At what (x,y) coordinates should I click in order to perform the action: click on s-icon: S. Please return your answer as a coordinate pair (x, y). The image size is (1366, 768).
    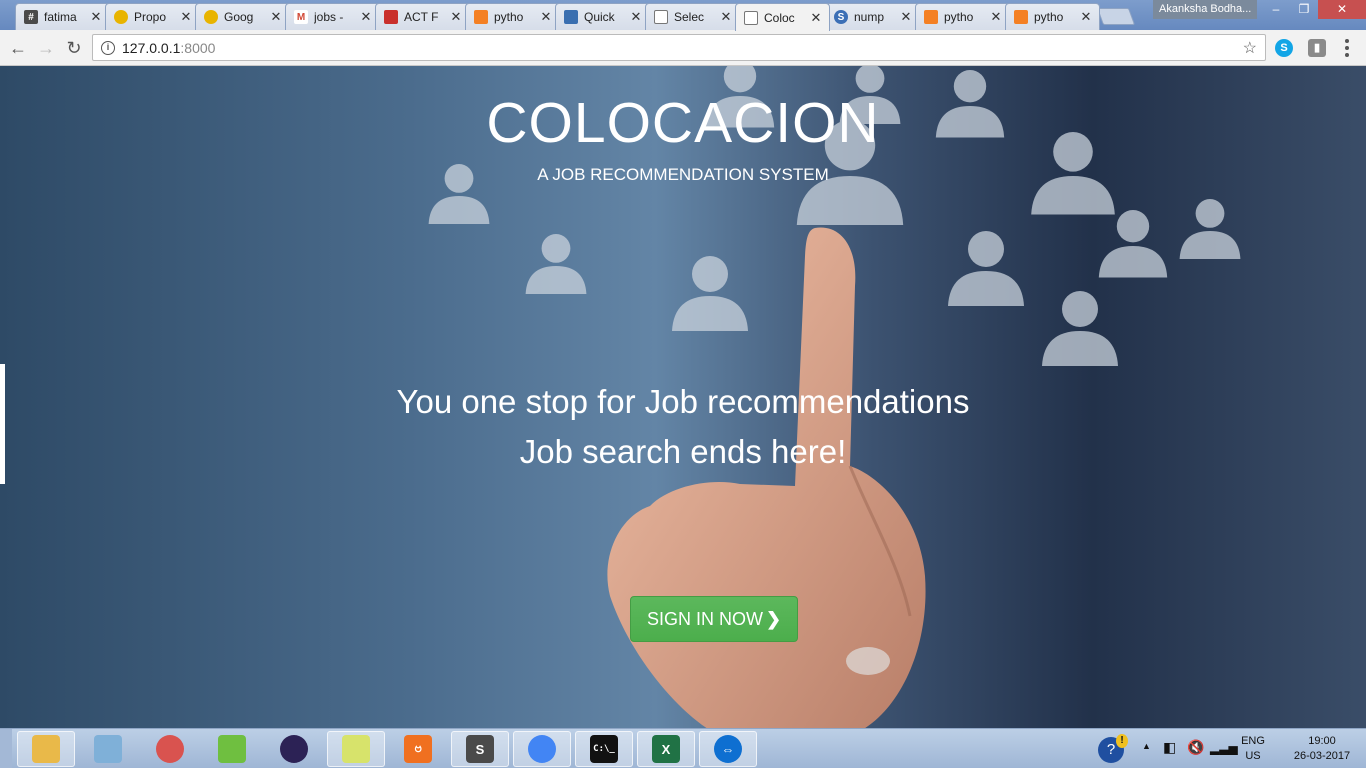
    Looking at the image, I should click on (841, 17).